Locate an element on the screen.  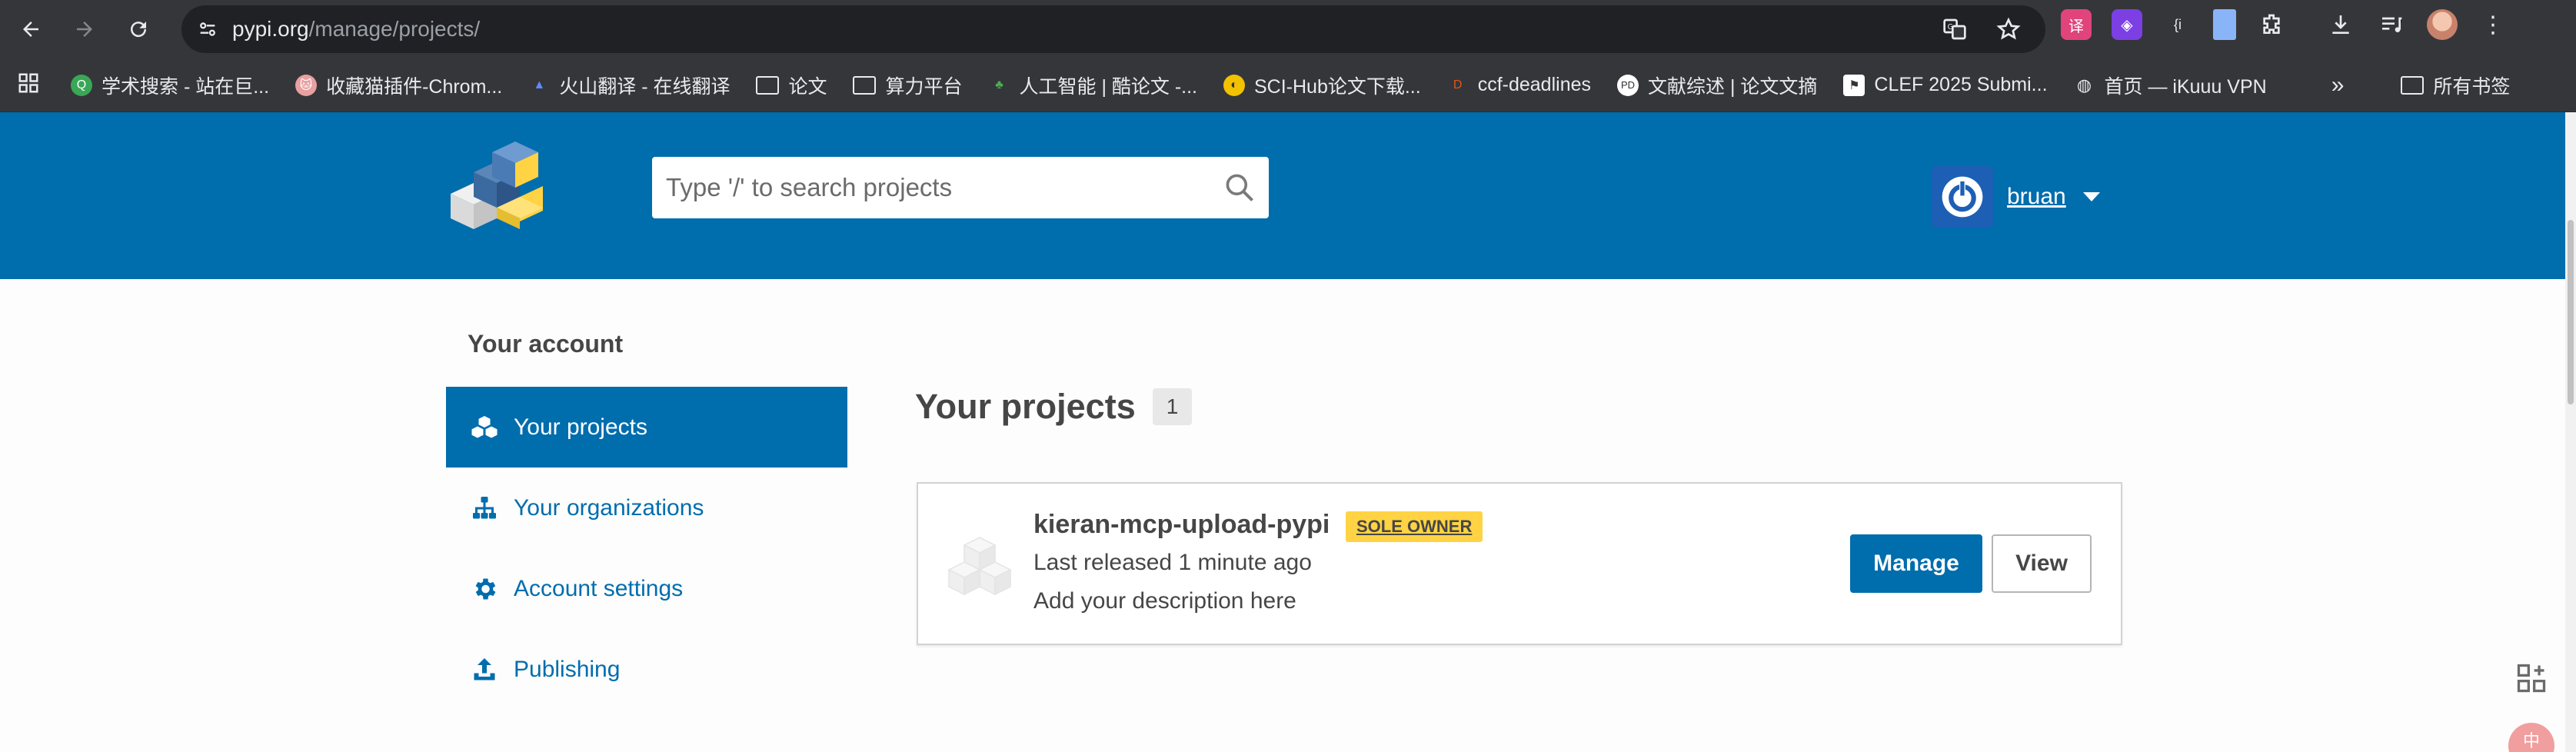
scrollbar-thumb is located at coordinates (2571, 312).